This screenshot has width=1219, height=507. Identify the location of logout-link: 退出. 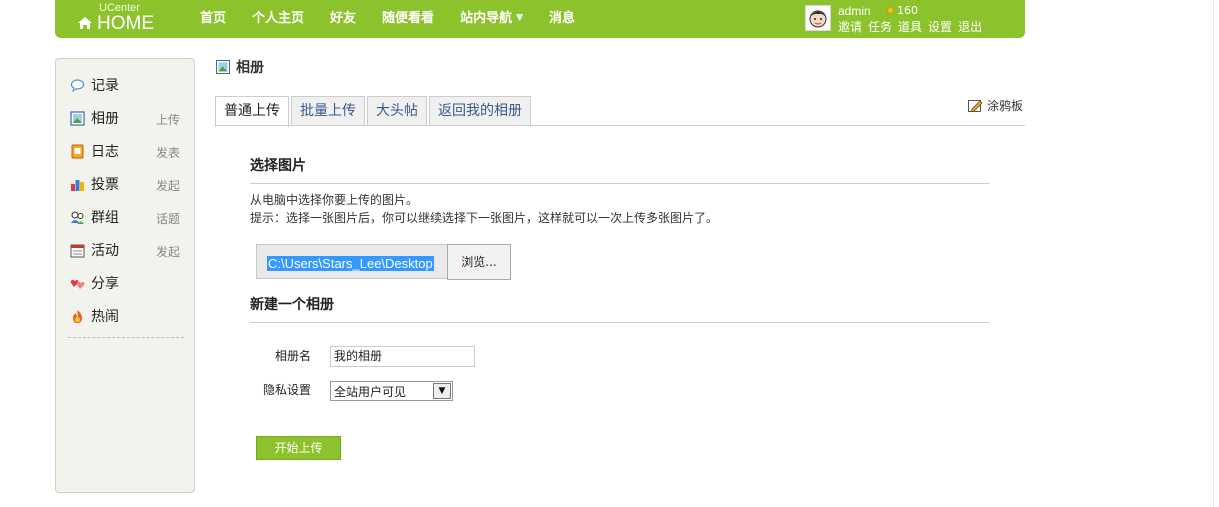
(970, 27).